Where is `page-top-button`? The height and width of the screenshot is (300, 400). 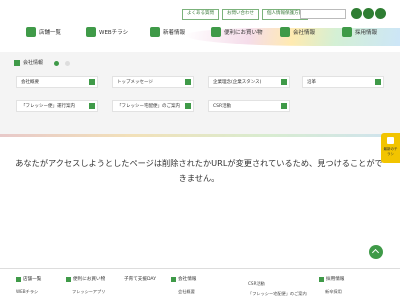
page-top-button is located at coordinates (376, 252).